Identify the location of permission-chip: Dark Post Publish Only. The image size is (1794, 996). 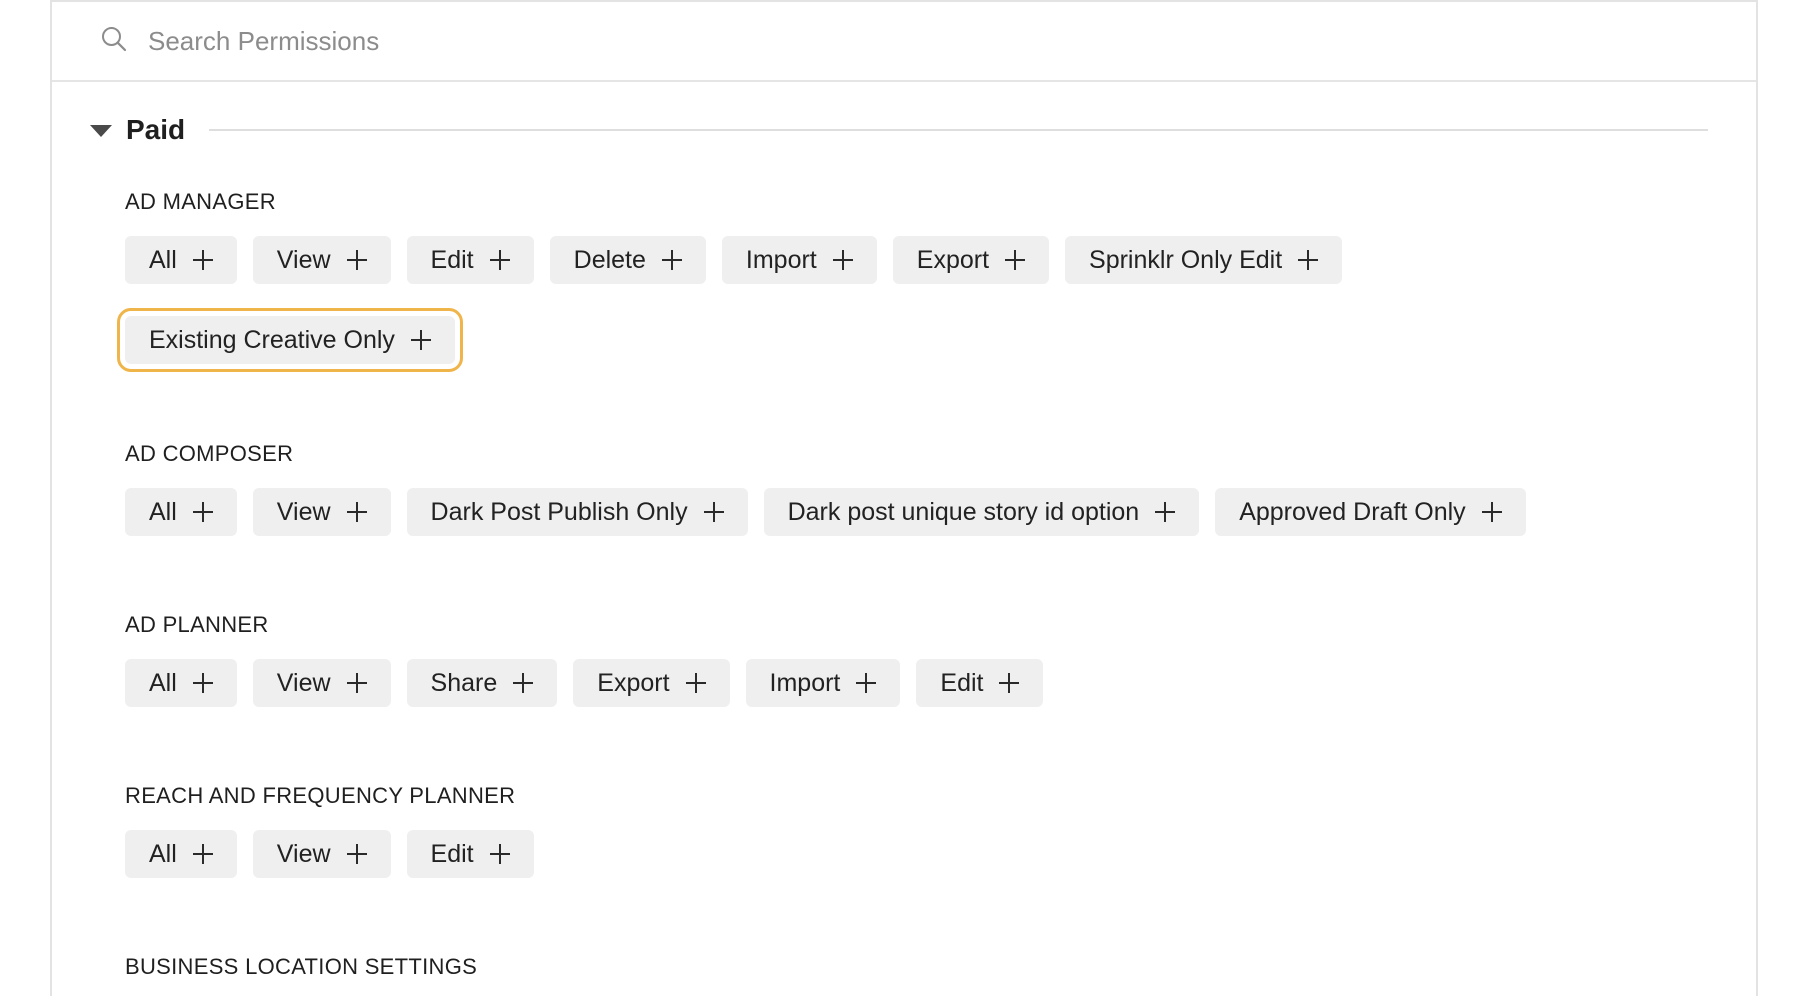
(577, 512).